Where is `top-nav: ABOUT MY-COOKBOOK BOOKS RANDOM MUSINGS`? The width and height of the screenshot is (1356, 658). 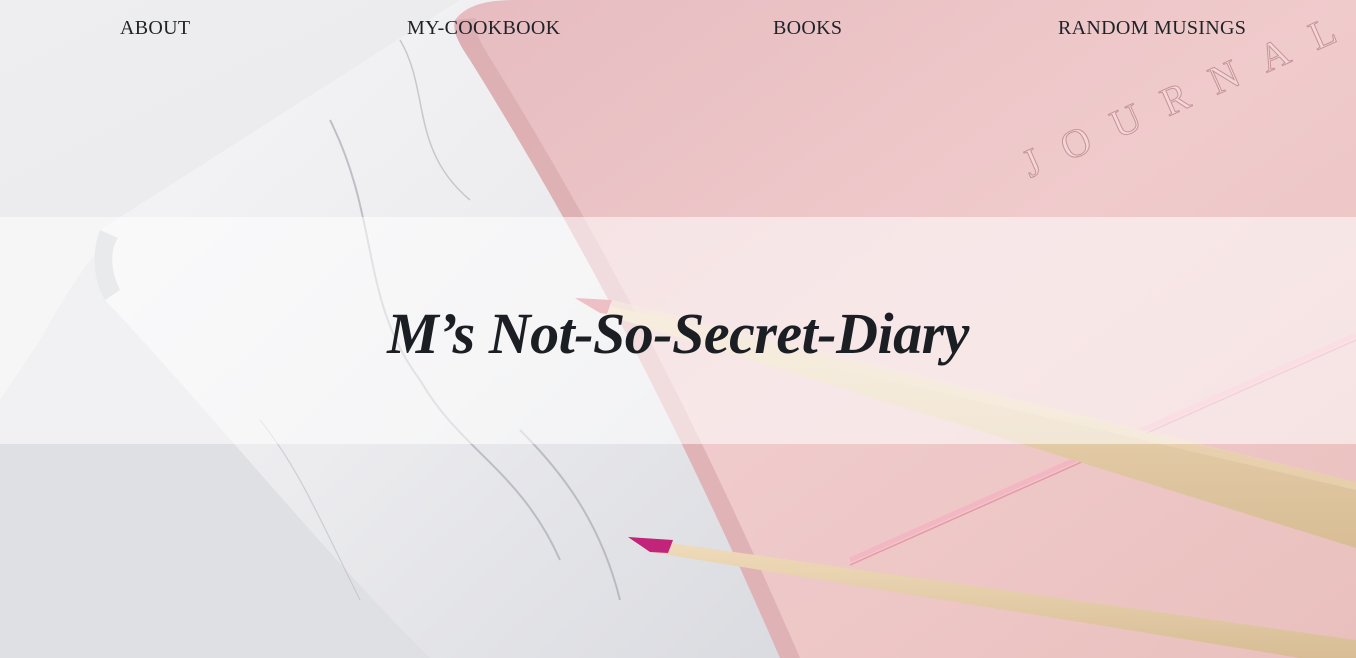
top-nav: ABOUT MY-COOKBOOK BOOKS RANDOM MUSINGS is located at coordinates (678, 30).